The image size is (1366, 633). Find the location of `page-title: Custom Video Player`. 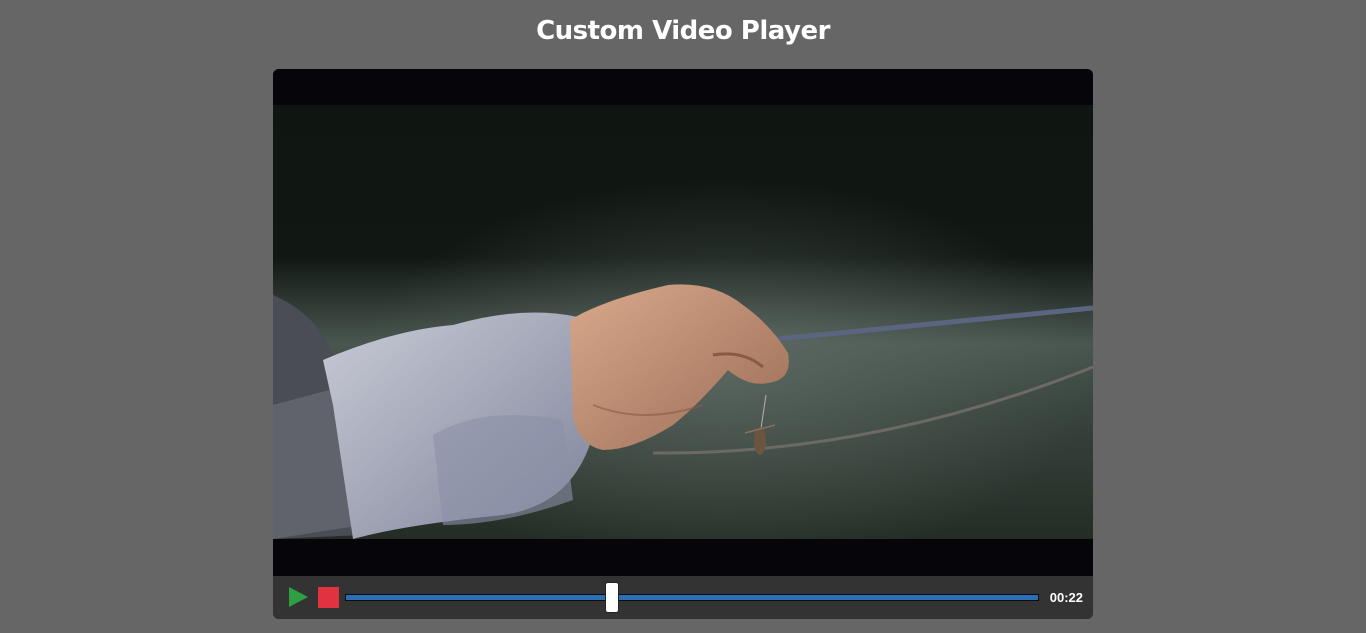

page-title: Custom Video Player is located at coordinates (683, 31).